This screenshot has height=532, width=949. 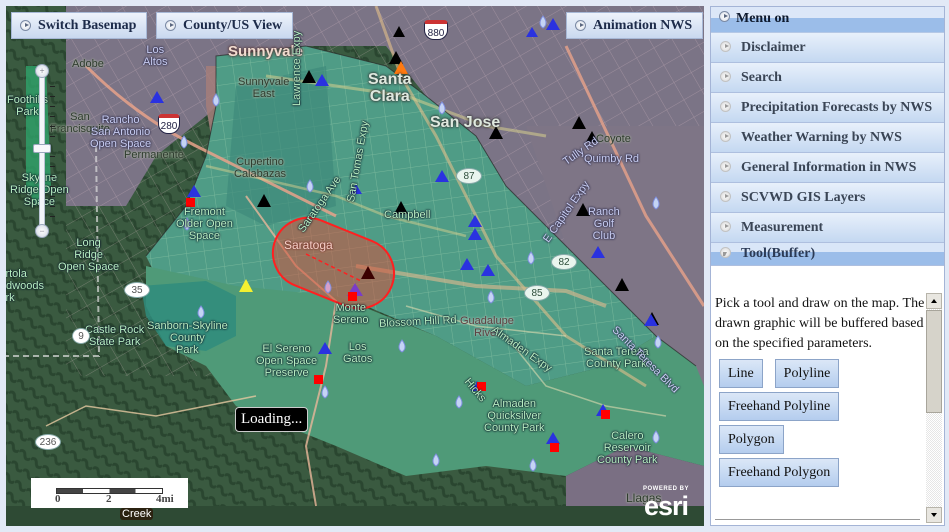 What do you see at coordinates (725, 252) in the screenshot?
I see `collapse-arrow-icon` at bounding box center [725, 252].